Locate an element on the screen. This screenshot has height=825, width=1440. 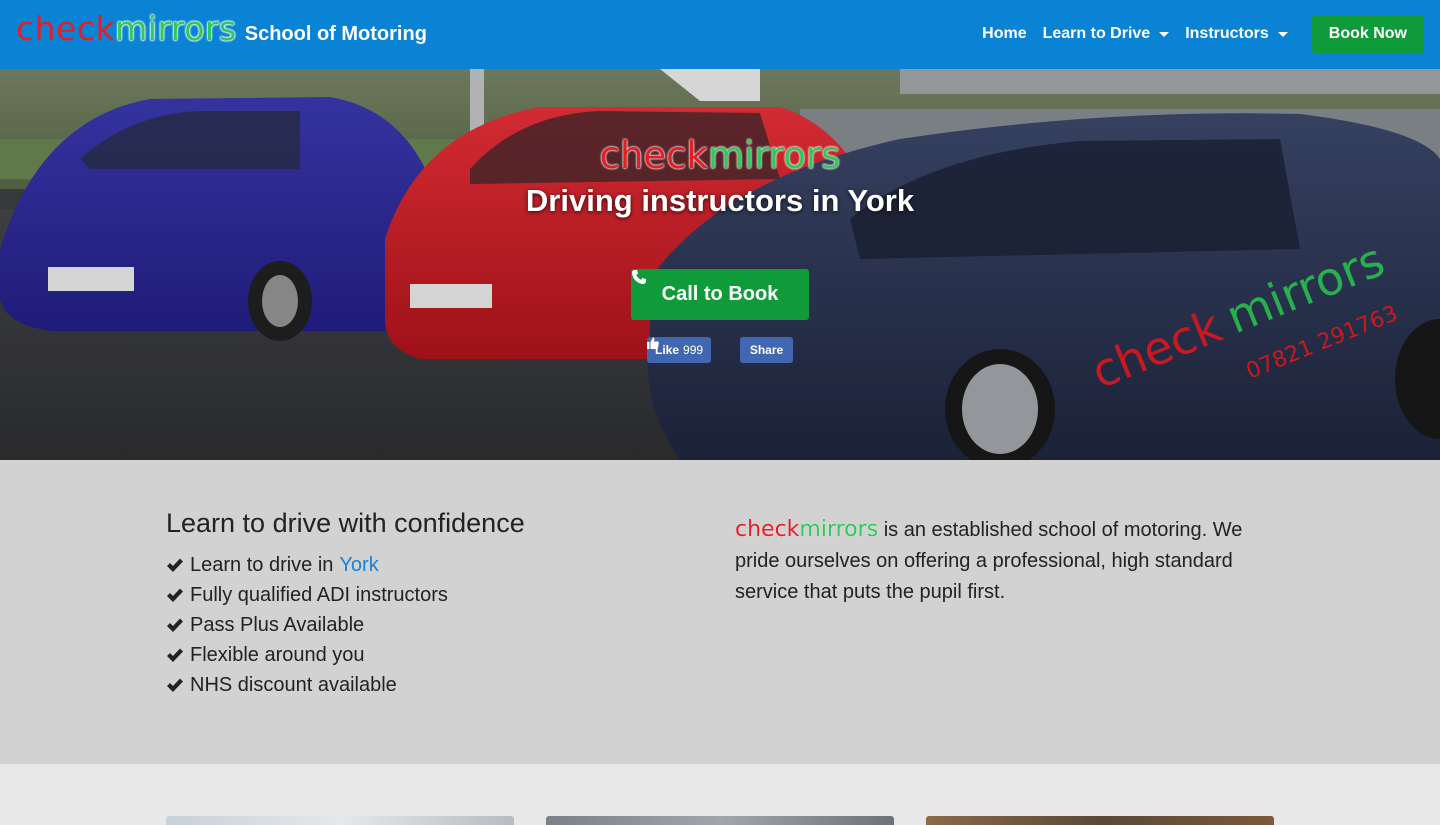
nav-instructors-label: Instructors is located at coordinates (1227, 33).